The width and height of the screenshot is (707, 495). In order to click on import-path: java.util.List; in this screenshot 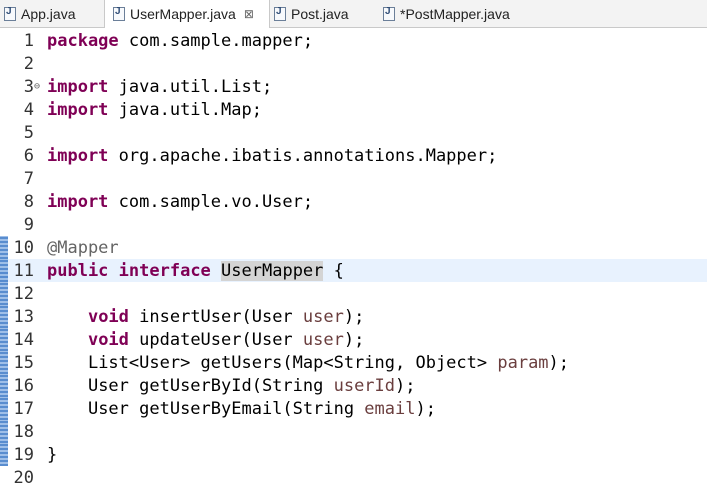, I will do `click(190, 86)`.